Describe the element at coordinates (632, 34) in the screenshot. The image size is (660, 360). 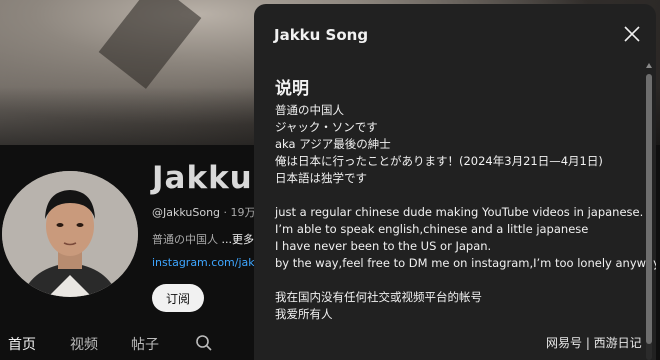
I see `close-icon` at that location.